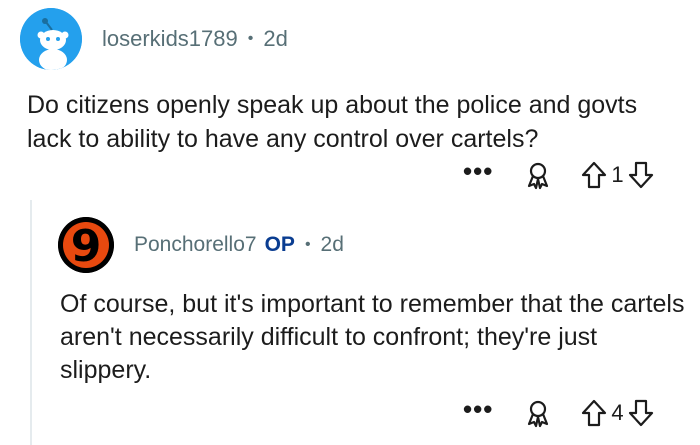 Image resolution: width=700 pixels, height=445 pixels. I want to click on reply-actions: ••• 4, so click(558, 412).